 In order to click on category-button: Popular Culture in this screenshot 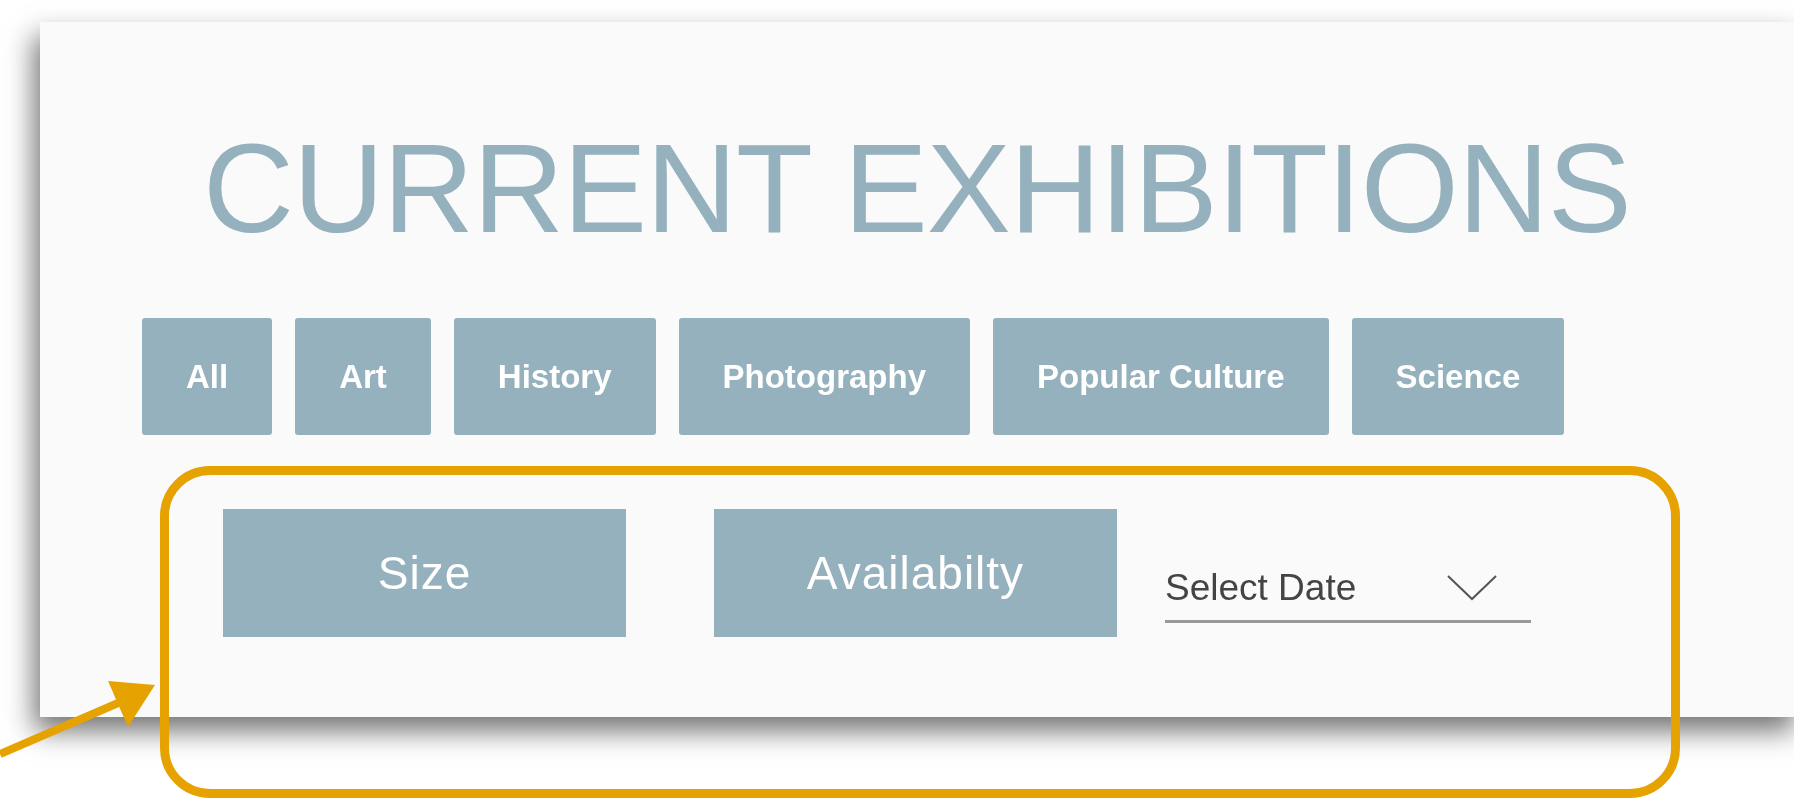, I will do `click(1161, 376)`.